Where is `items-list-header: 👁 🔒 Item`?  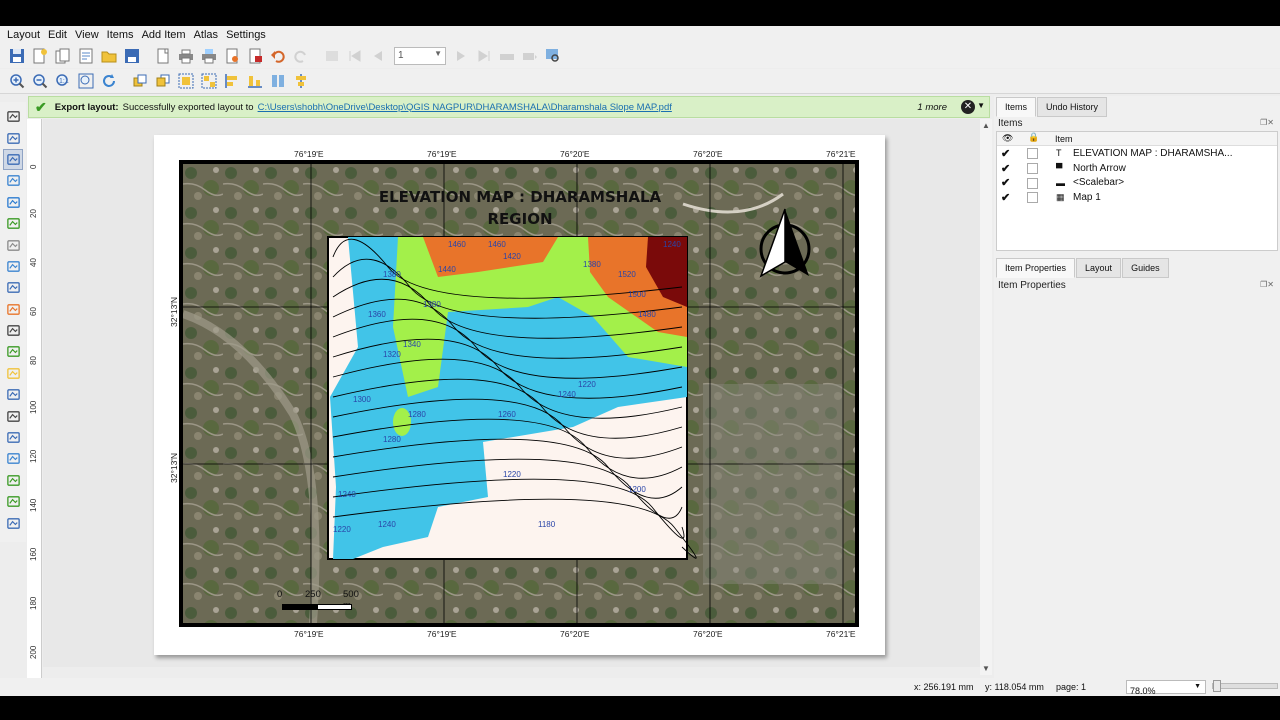
items-list-header: 👁 🔒 Item is located at coordinates (1137, 139).